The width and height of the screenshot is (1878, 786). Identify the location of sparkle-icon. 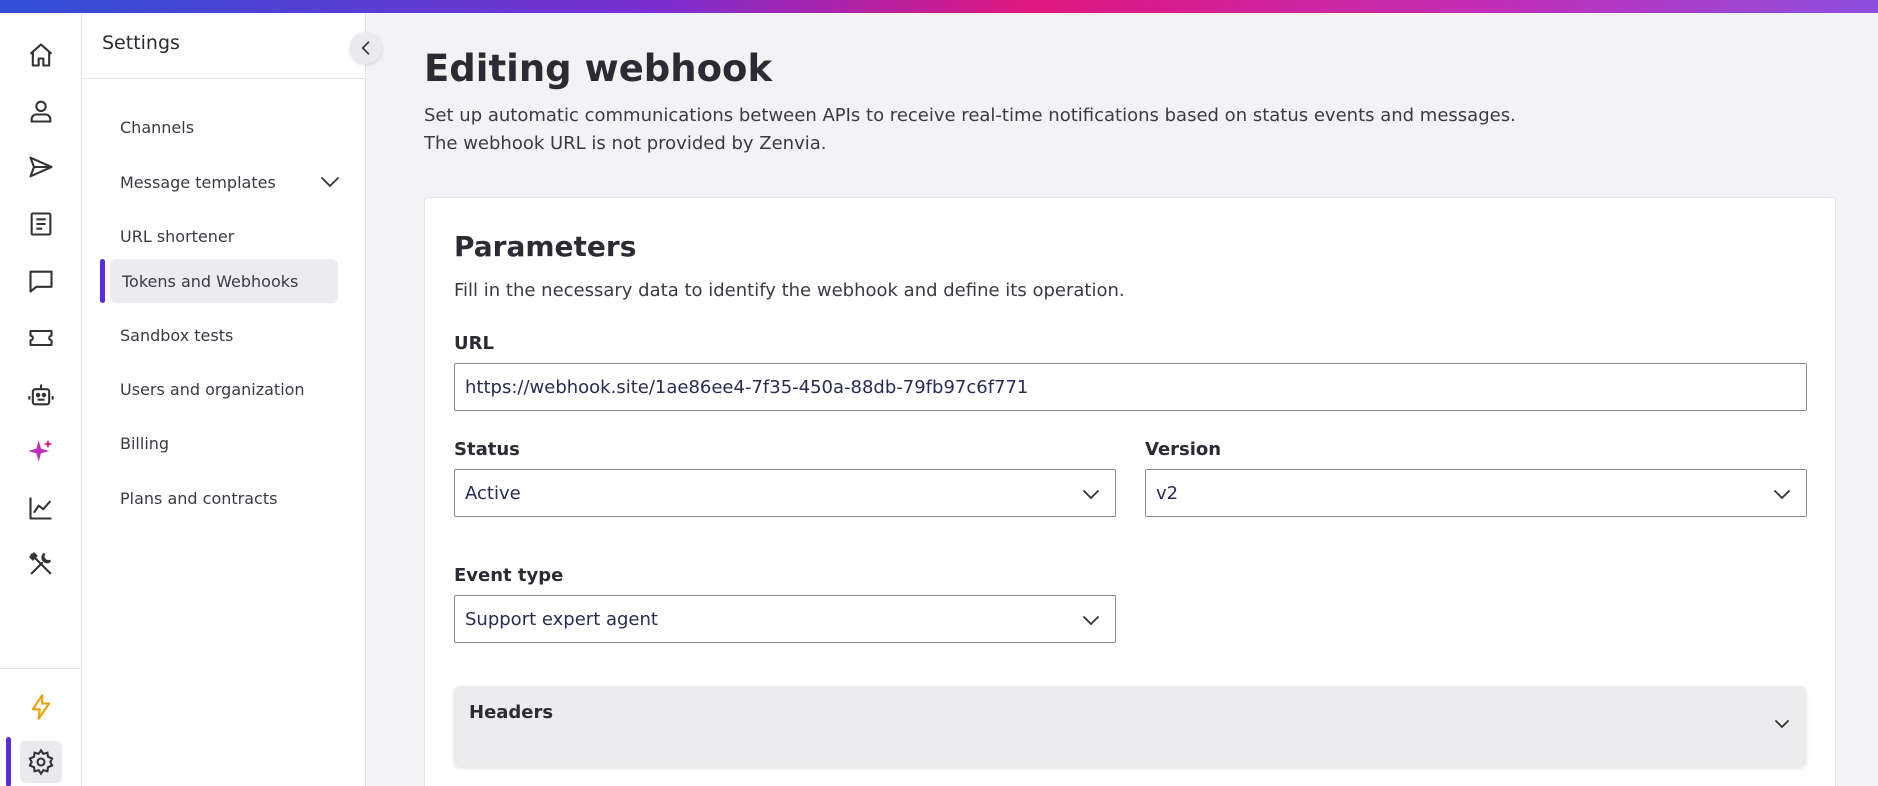
(40, 450).